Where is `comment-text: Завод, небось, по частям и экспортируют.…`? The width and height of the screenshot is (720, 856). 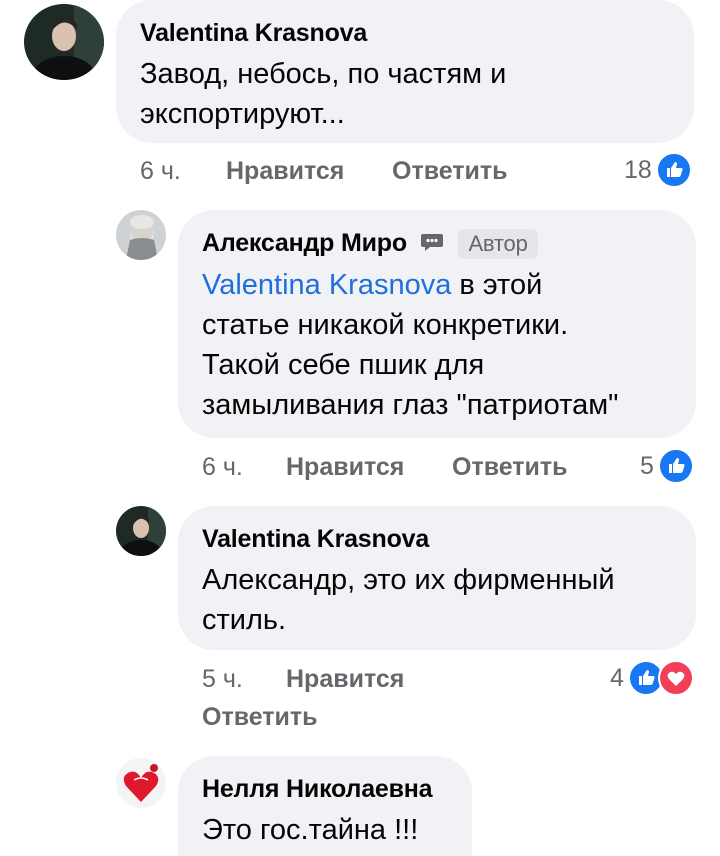
comment-text: Завод, небось, по частям и экспортируют.… is located at coordinates (405, 94).